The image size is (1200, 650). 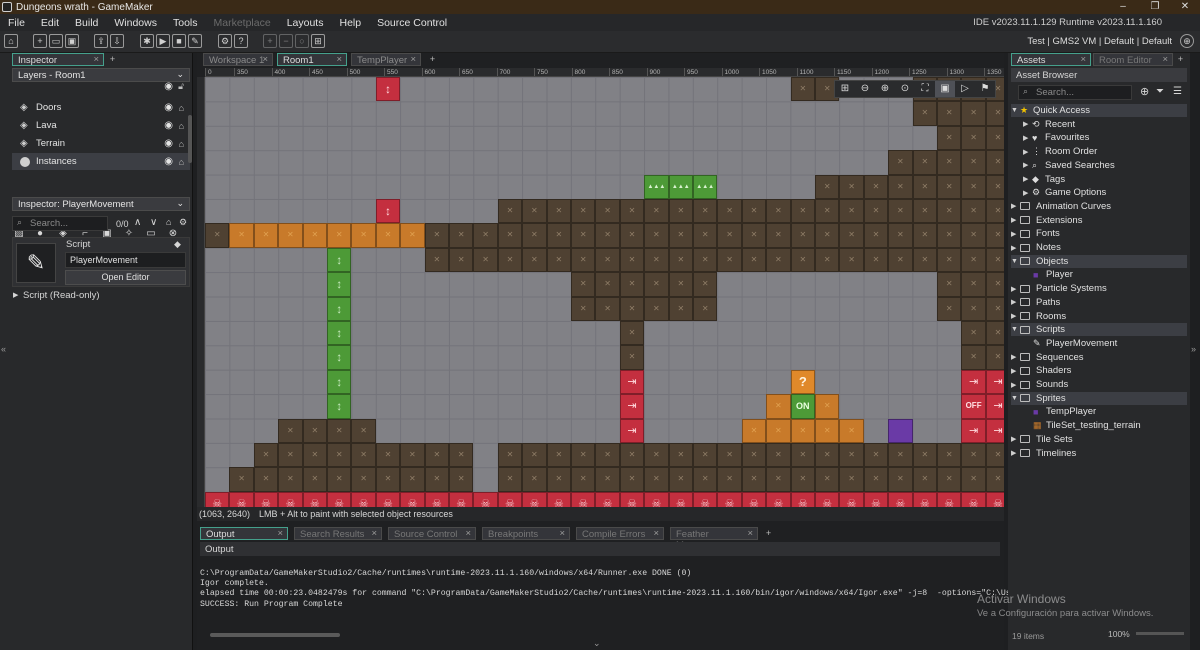 I want to click on zoom-reset-icon: ⊙, so click(x=905, y=89).